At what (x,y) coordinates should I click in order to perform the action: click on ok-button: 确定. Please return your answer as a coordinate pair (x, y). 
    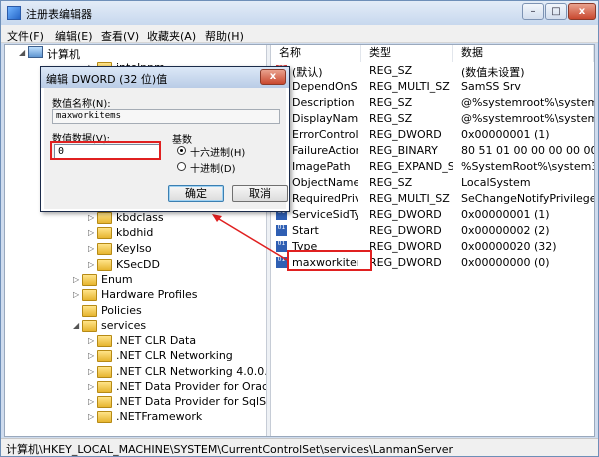
    Looking at the image, I should click on (196, 193).